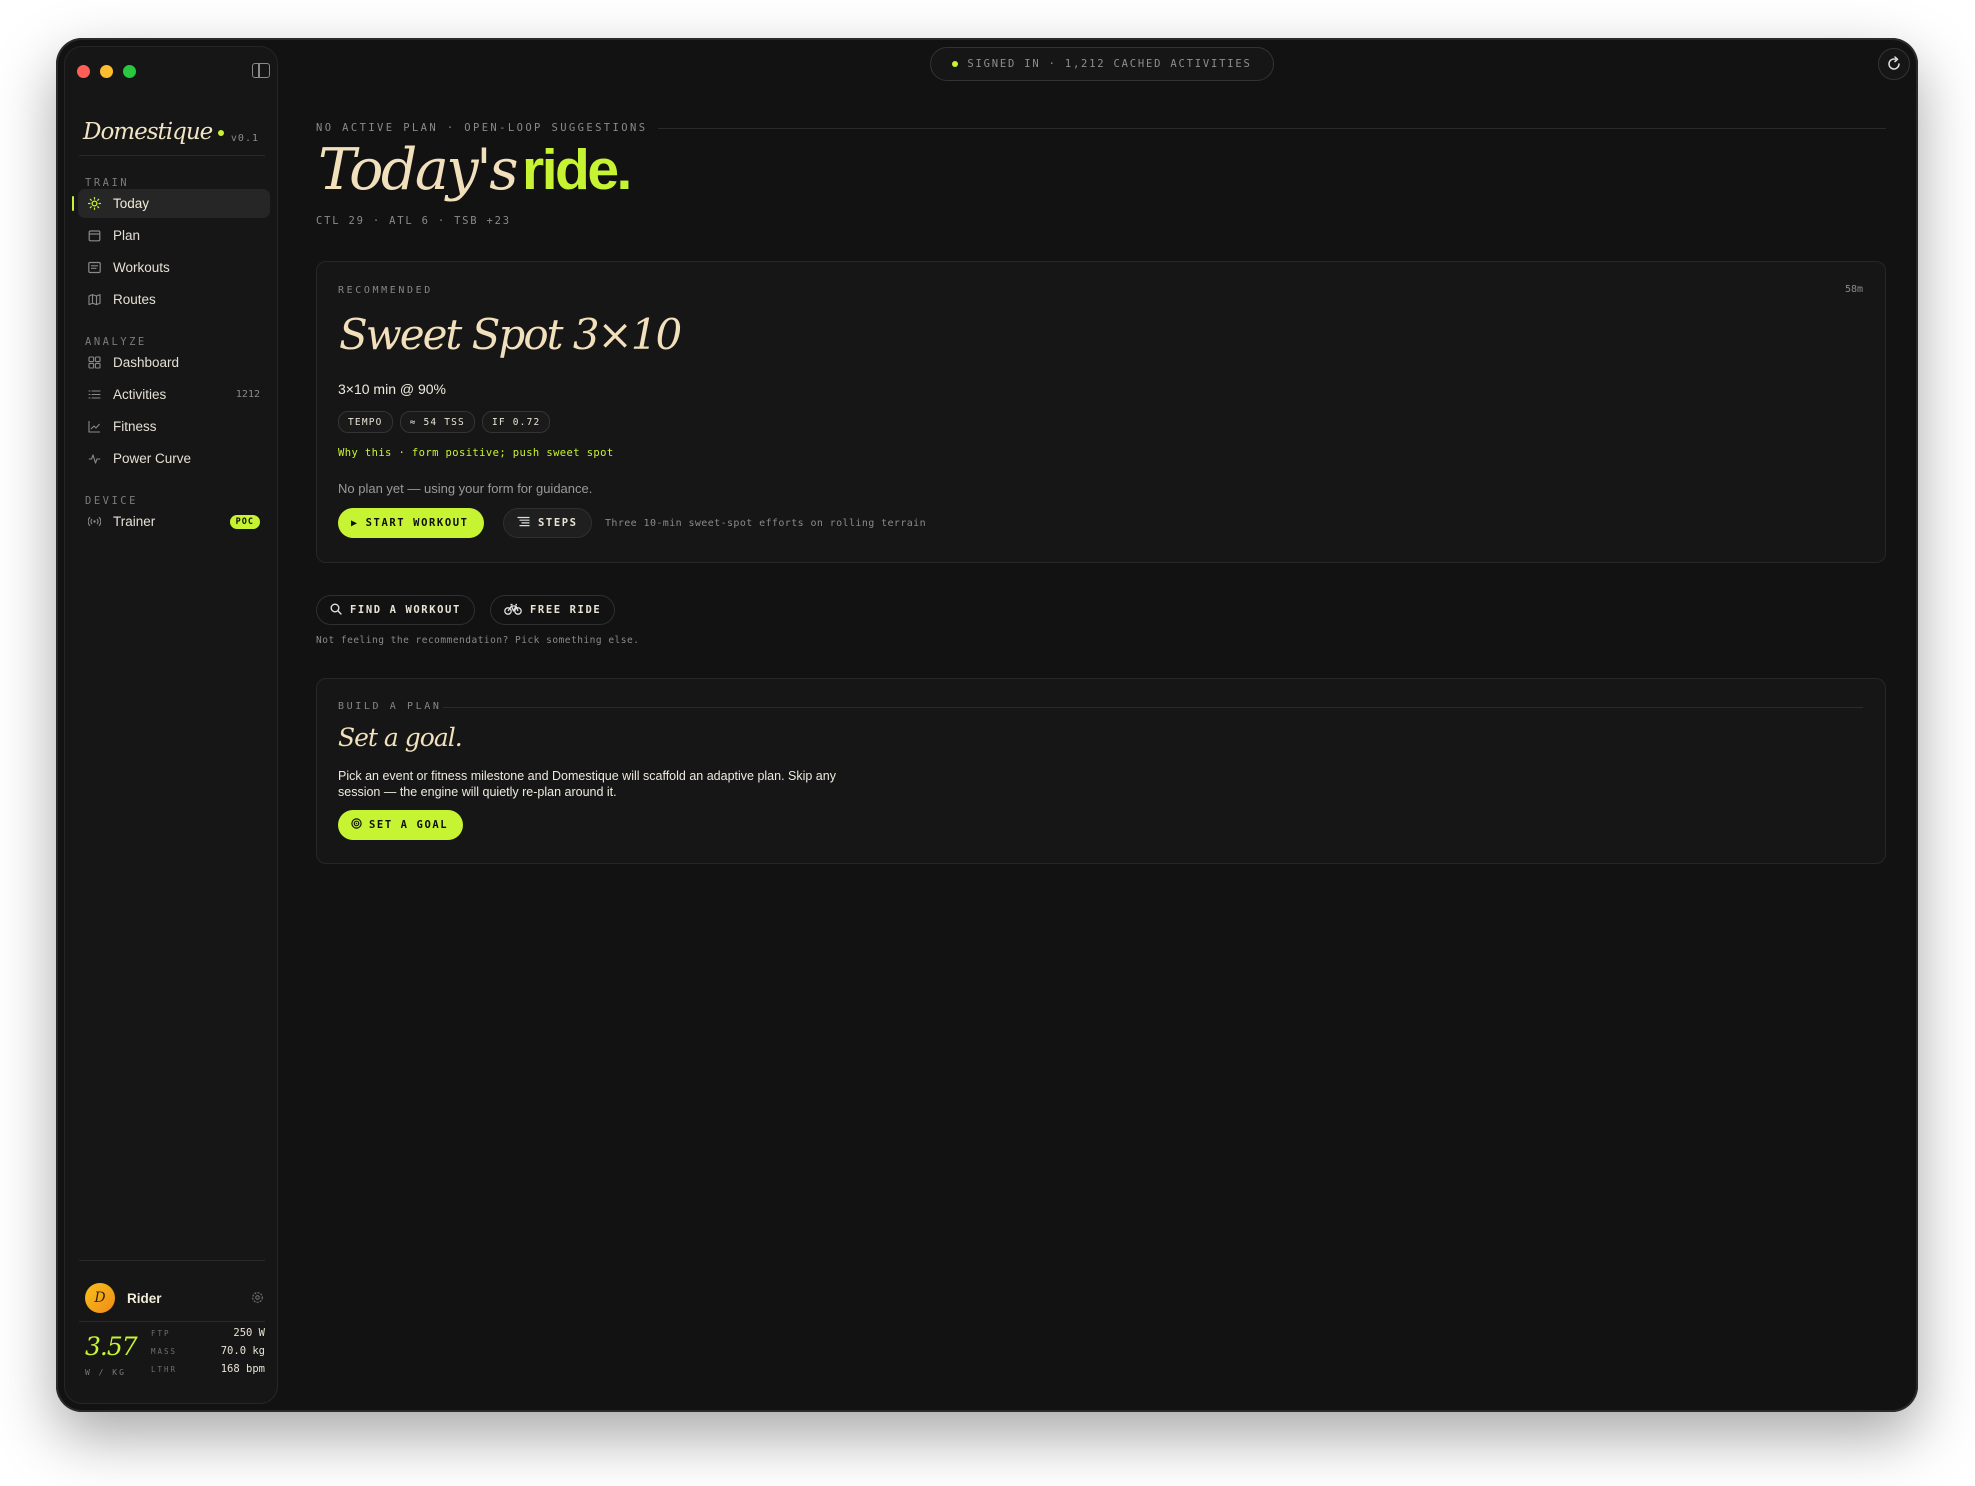 This screenshot has height=1486, width=1975. I want to click on sidebar-item-fitness: Fitness, so click(174, 426).